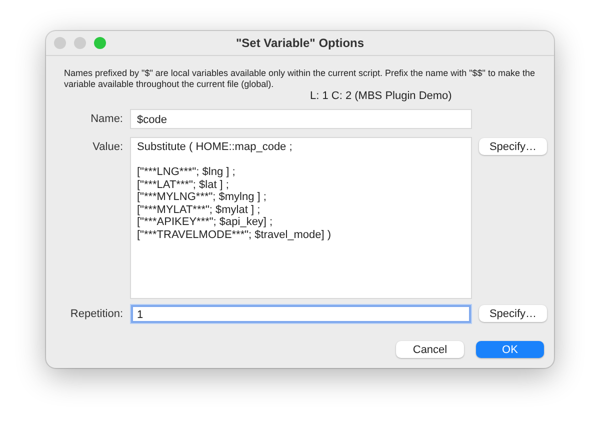 The height and width of the screenshot is (429, 600). Describe the element at coordinates (300, 79) in the screenshot. I see `help-text: Names prefixed by "$" are local variables available only within the current script. Prefix the name with "$$" to make the variable available throughout the current file (global).` at that location.